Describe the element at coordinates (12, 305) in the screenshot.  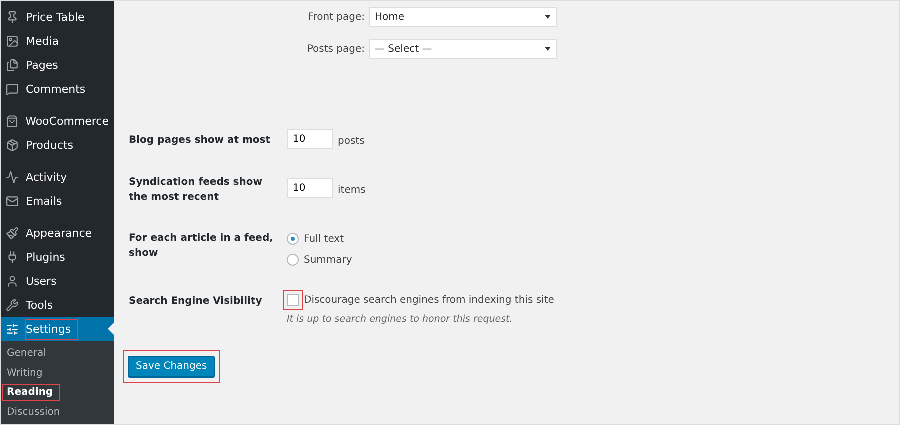
I see `wrench-icon` at that location.